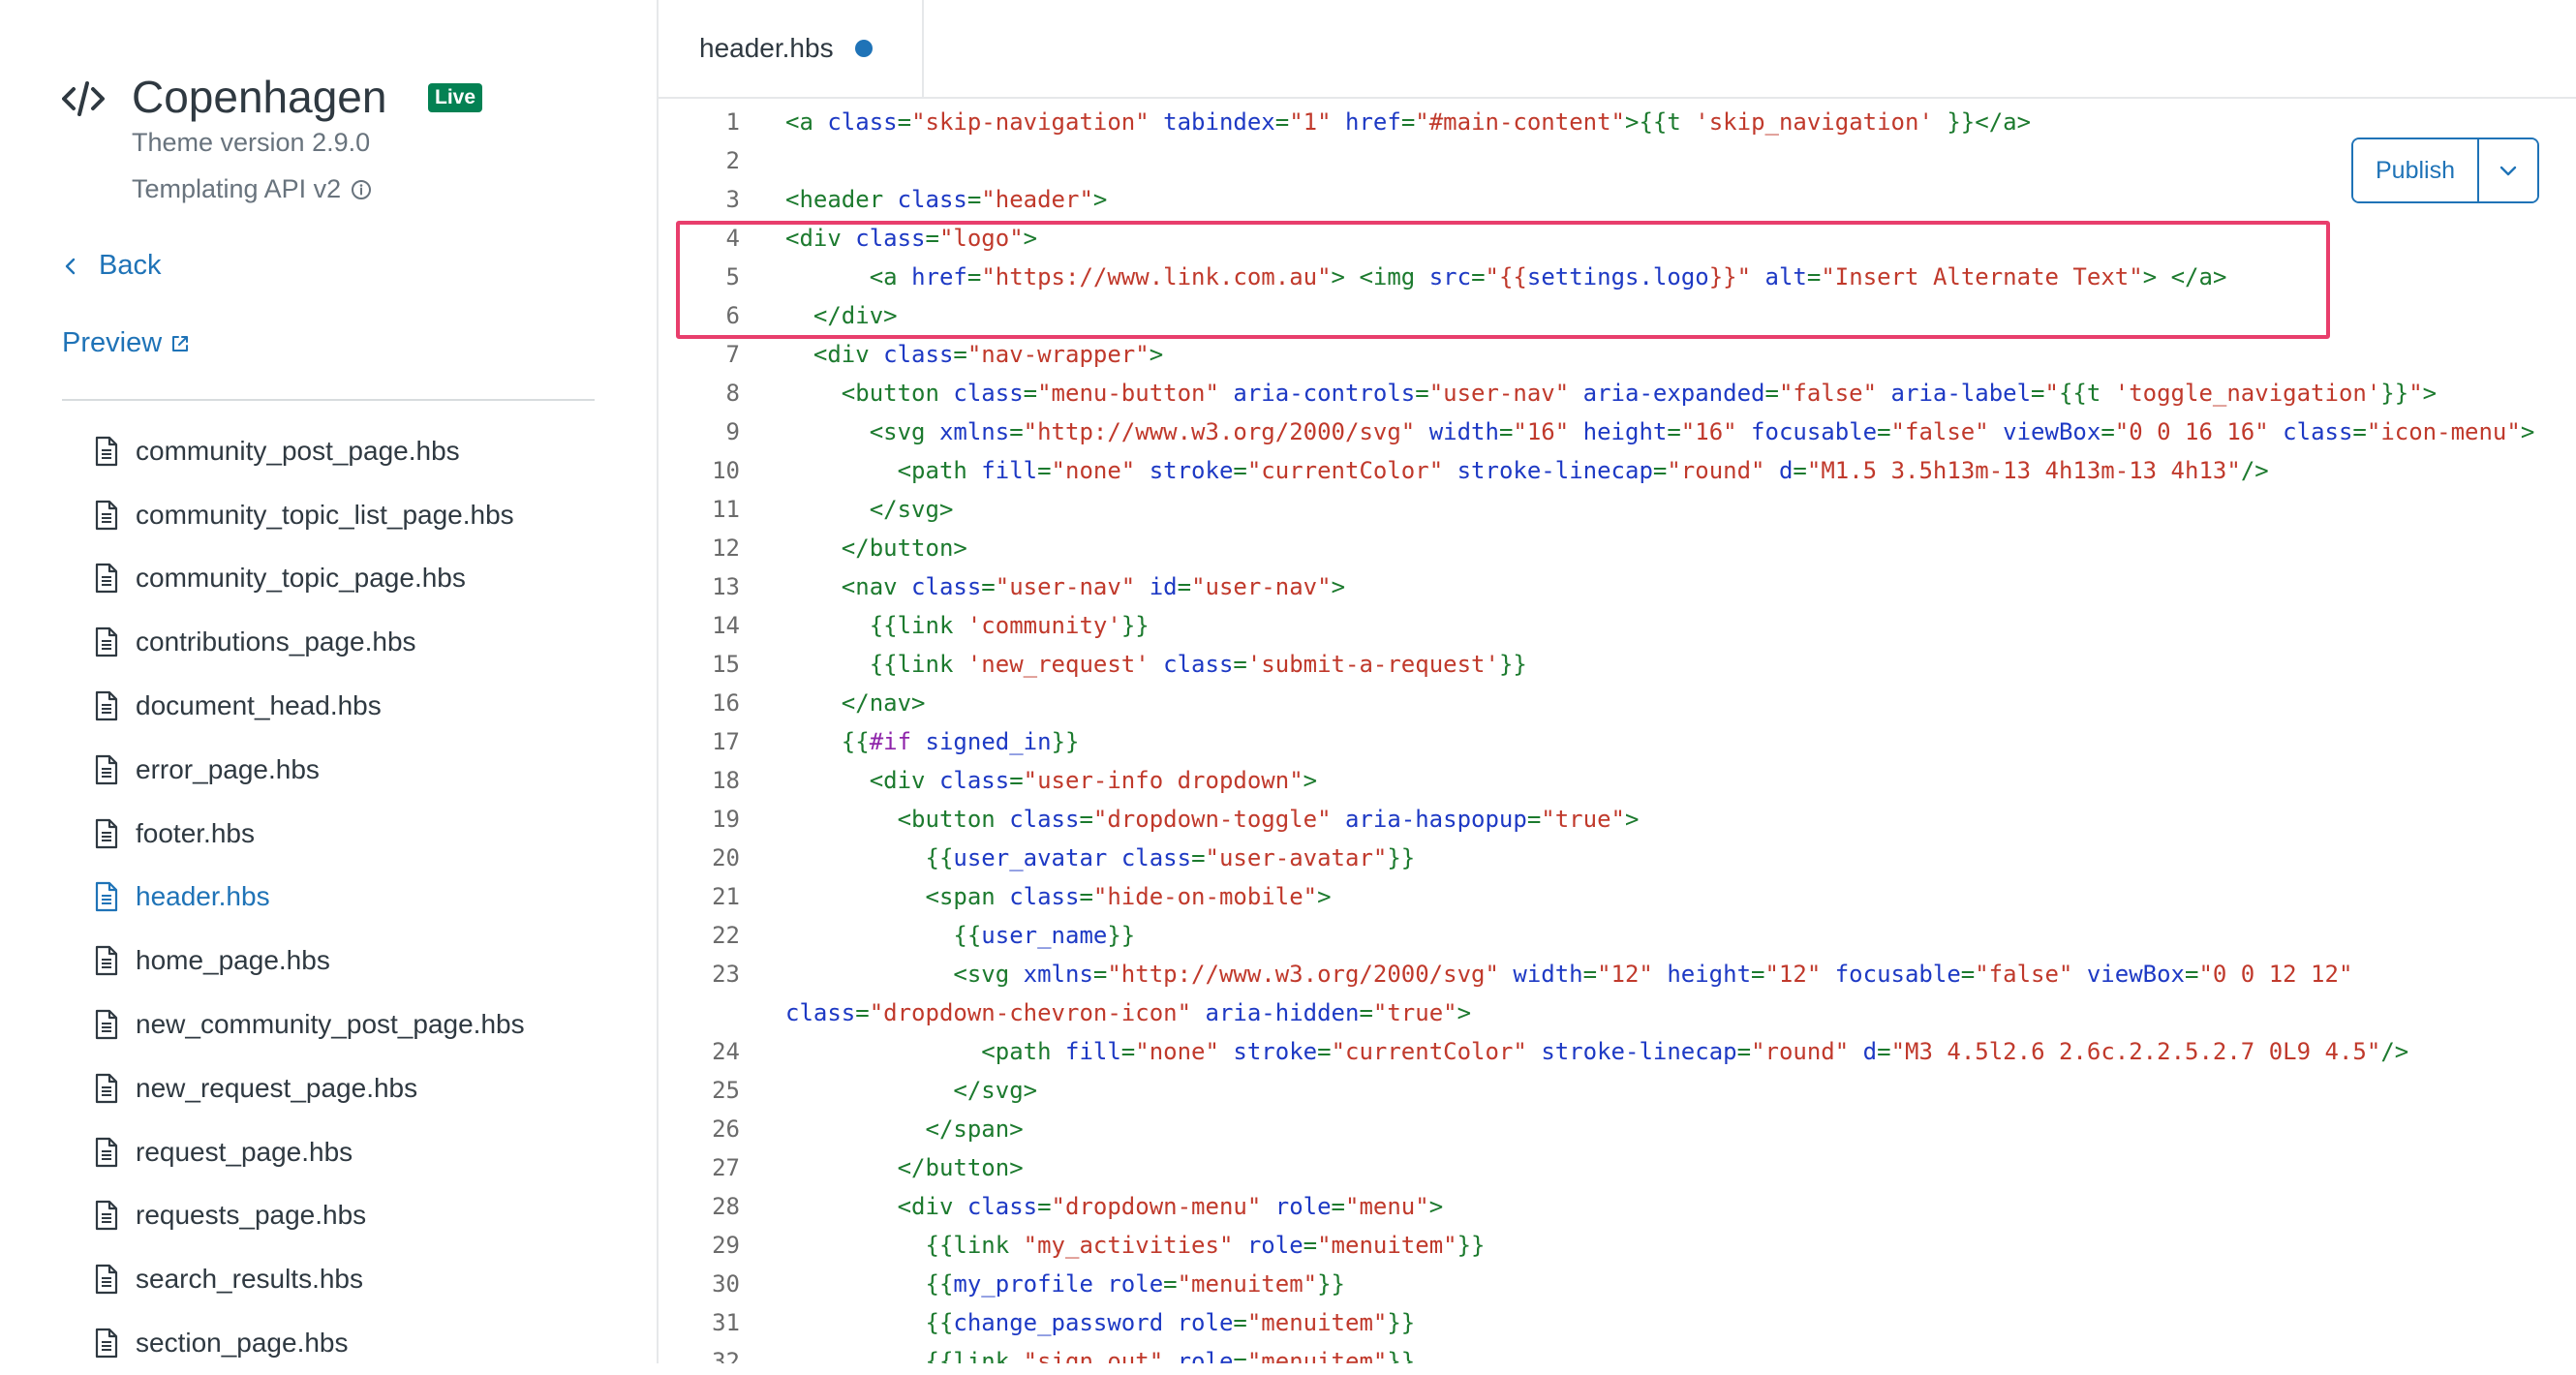 This screenshot has width=2576, height=1375. What do you see at coordinates (988, 974) in the screenshot?
I see `code-token: <svg` at bounding box center [988, 974].